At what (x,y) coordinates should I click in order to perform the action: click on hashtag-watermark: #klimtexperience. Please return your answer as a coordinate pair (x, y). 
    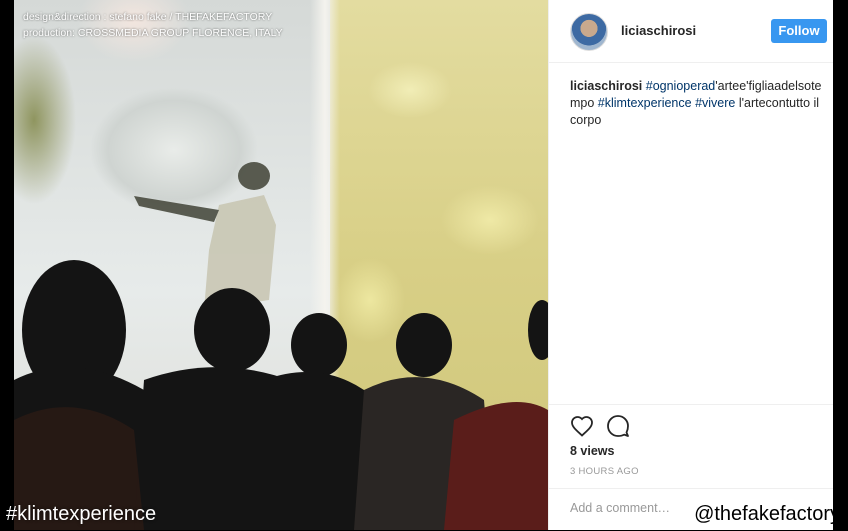
    Looking at the image, I should click on (81, 514).